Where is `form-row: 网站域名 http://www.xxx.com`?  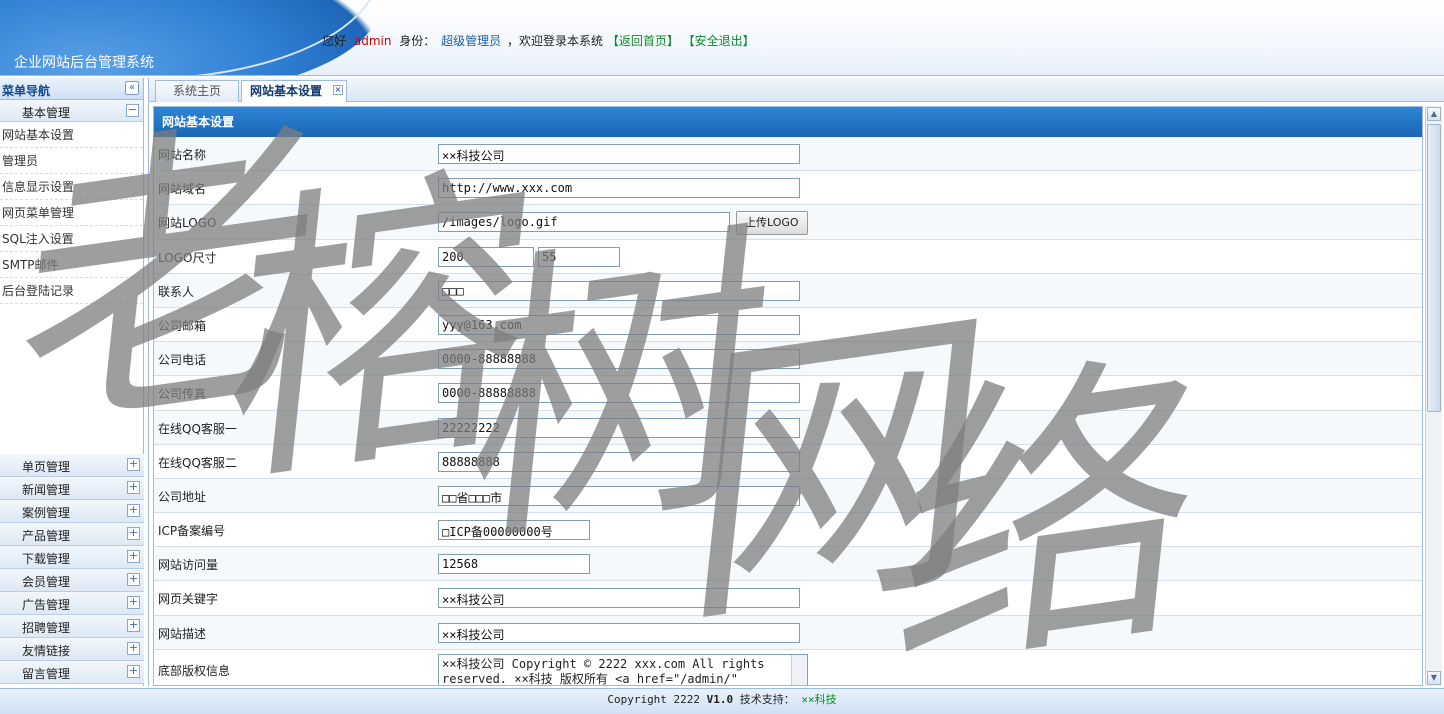 form-row: 网站域名 http://www.xxx.com is located at coordinates (788, 188).